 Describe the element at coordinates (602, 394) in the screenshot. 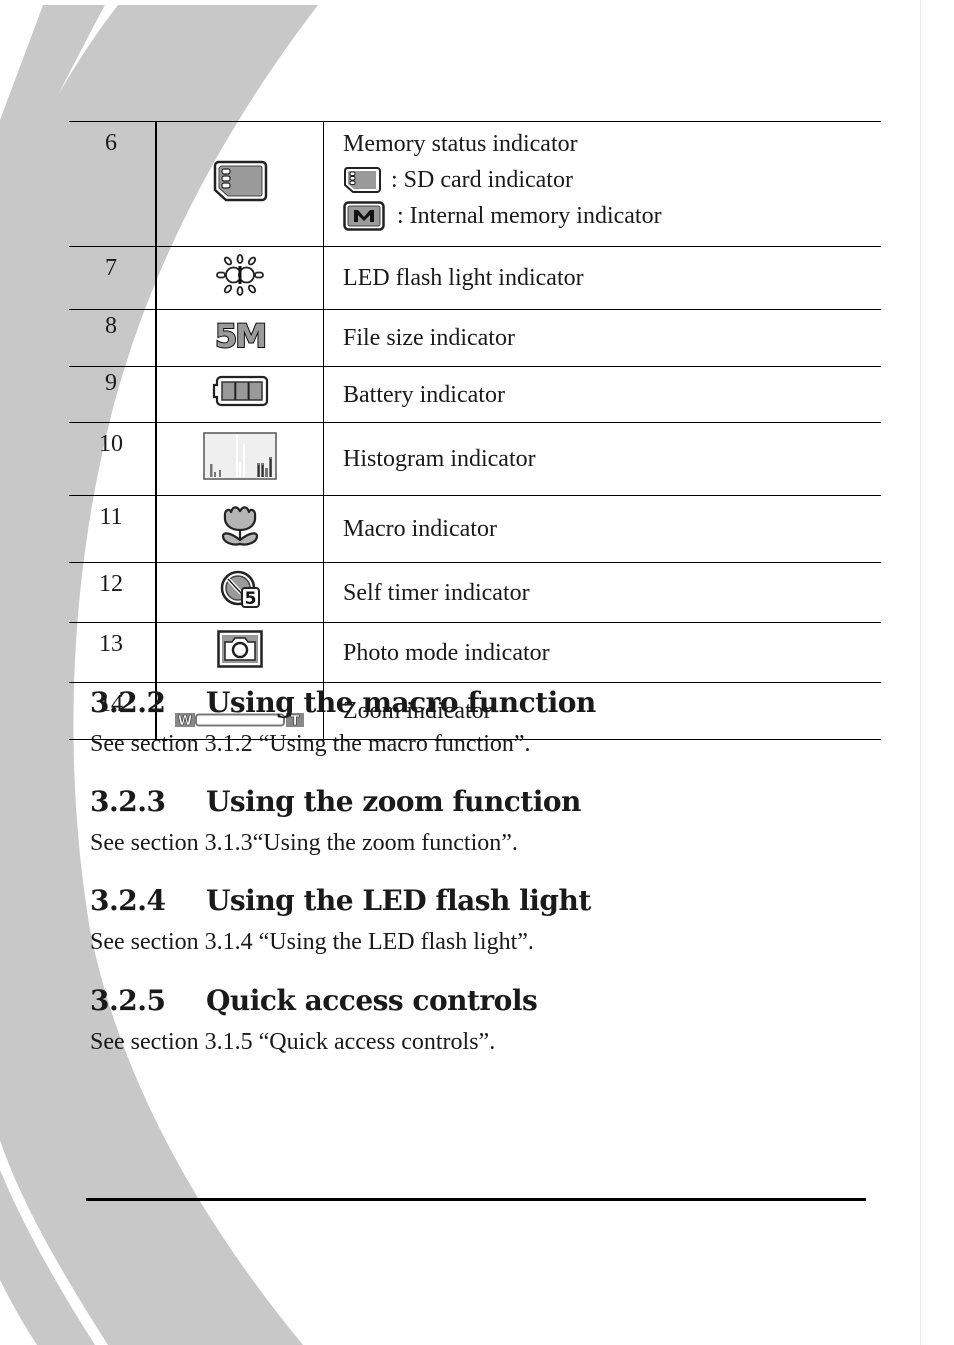

I see `row-description: Battery indicator` at that location.